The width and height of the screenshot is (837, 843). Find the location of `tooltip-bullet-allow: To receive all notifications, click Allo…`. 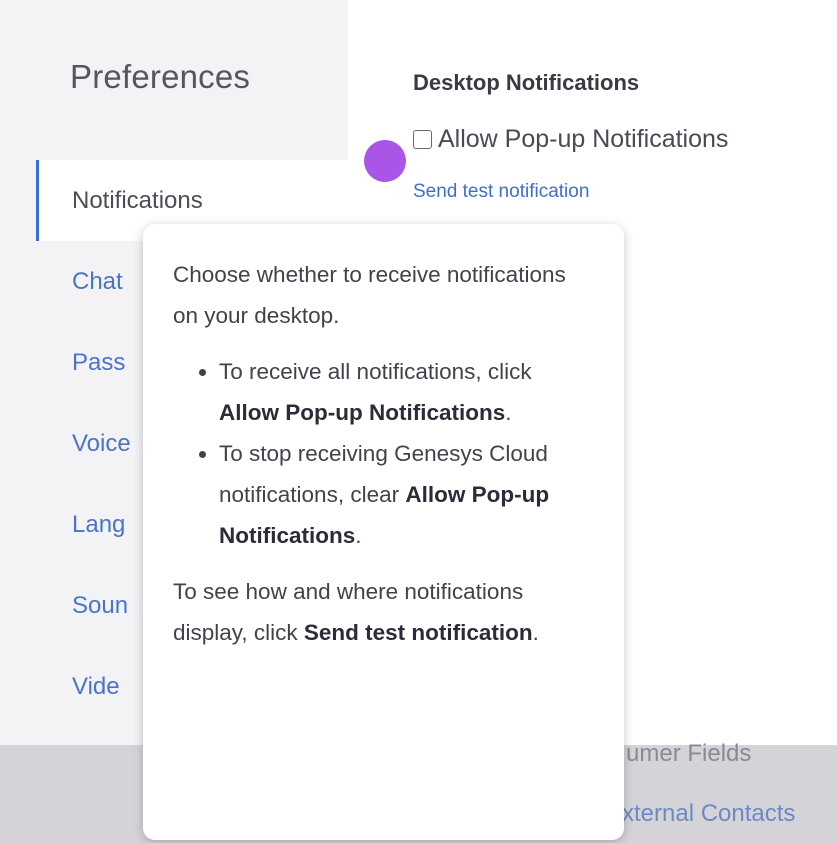

tooltip-bullet-allow: To receive all notifications, click Allo… is located at coordinates (406, 392).